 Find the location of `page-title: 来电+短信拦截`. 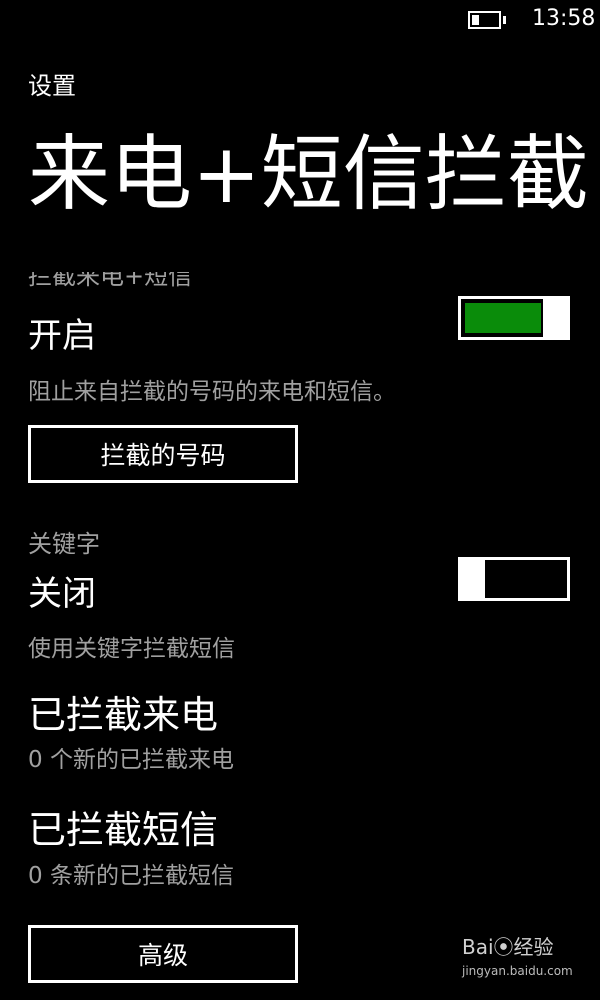

page-title: 来电+短信拦截 is located at coordinates (308, 174).